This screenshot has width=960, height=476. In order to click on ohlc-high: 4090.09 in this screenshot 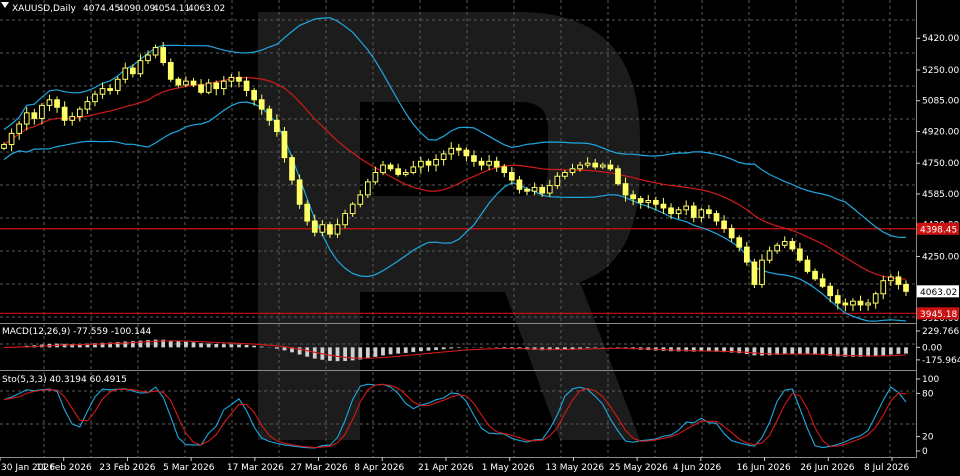, I will do `click(136, 9)`.